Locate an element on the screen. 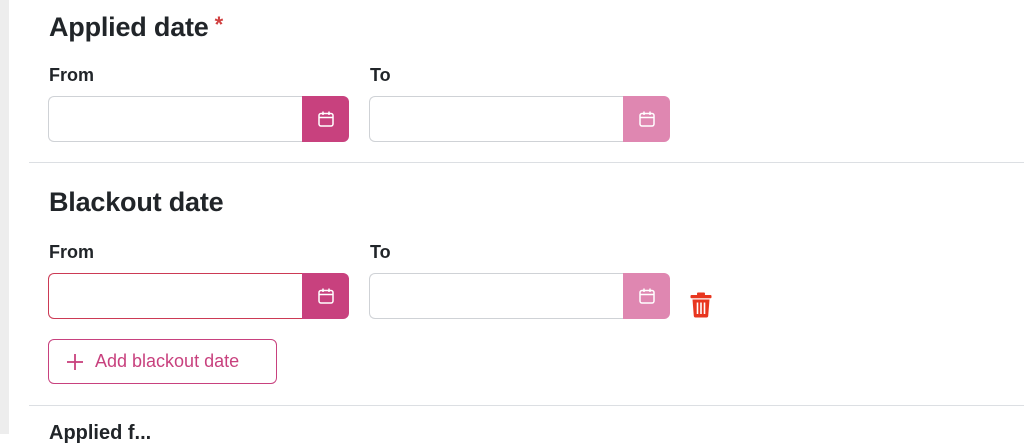  applied-to-calendar-button is located at coordinates (646, 119).